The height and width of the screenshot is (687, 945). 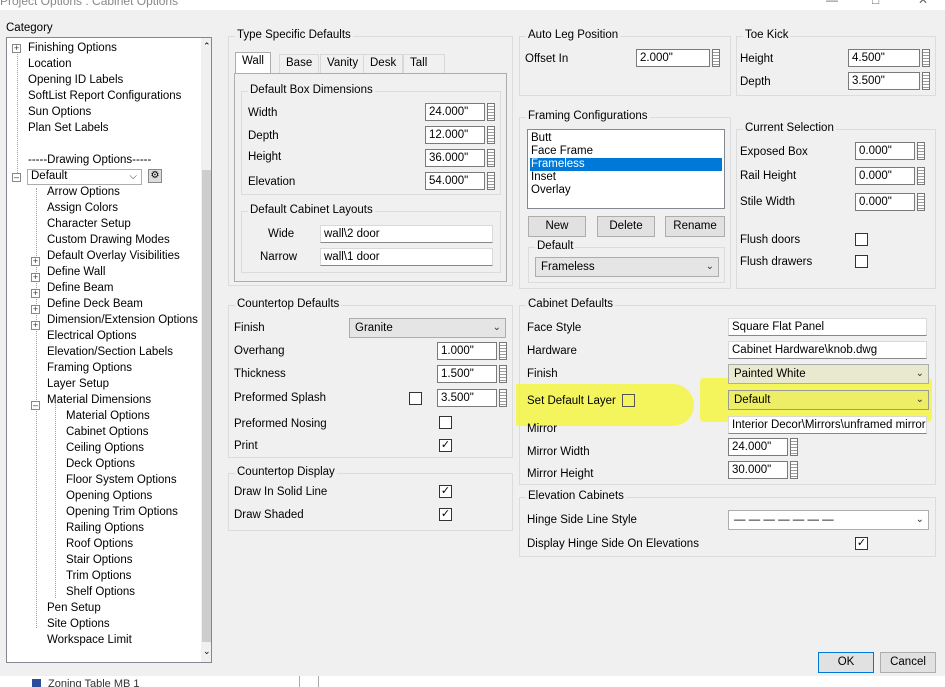 I want to click on wide-layout-input: wall\2 door, so click(x=406, y=234).